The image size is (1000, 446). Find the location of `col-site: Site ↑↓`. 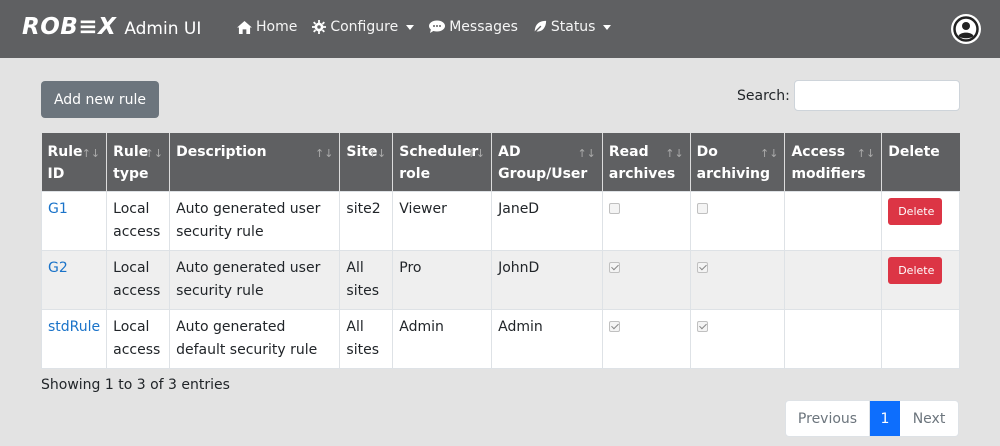

col-site: Site ↑↓ is located at coordinates (366, 162).